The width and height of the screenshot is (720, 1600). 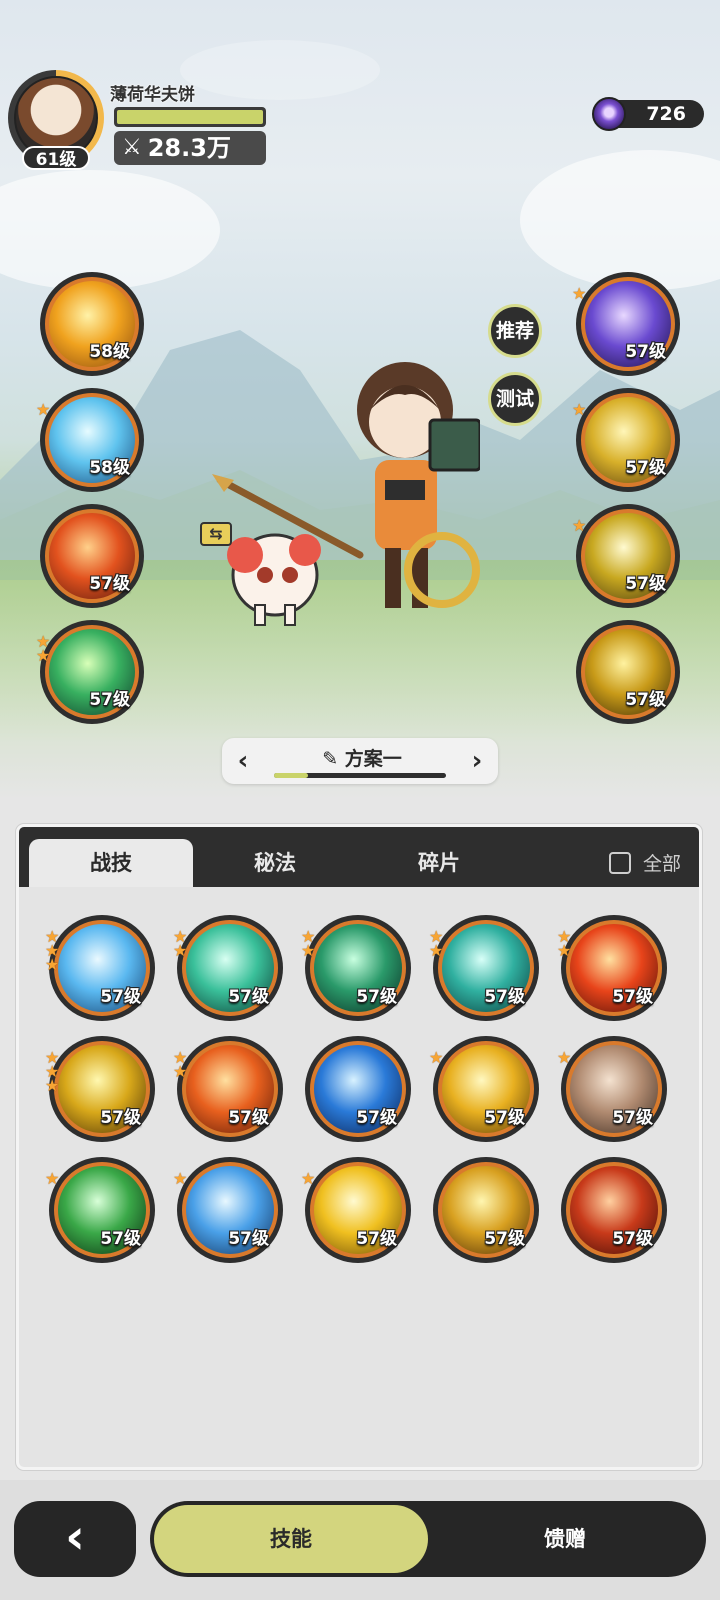 I want to click on pet-companion, so click(x=272, y=565).